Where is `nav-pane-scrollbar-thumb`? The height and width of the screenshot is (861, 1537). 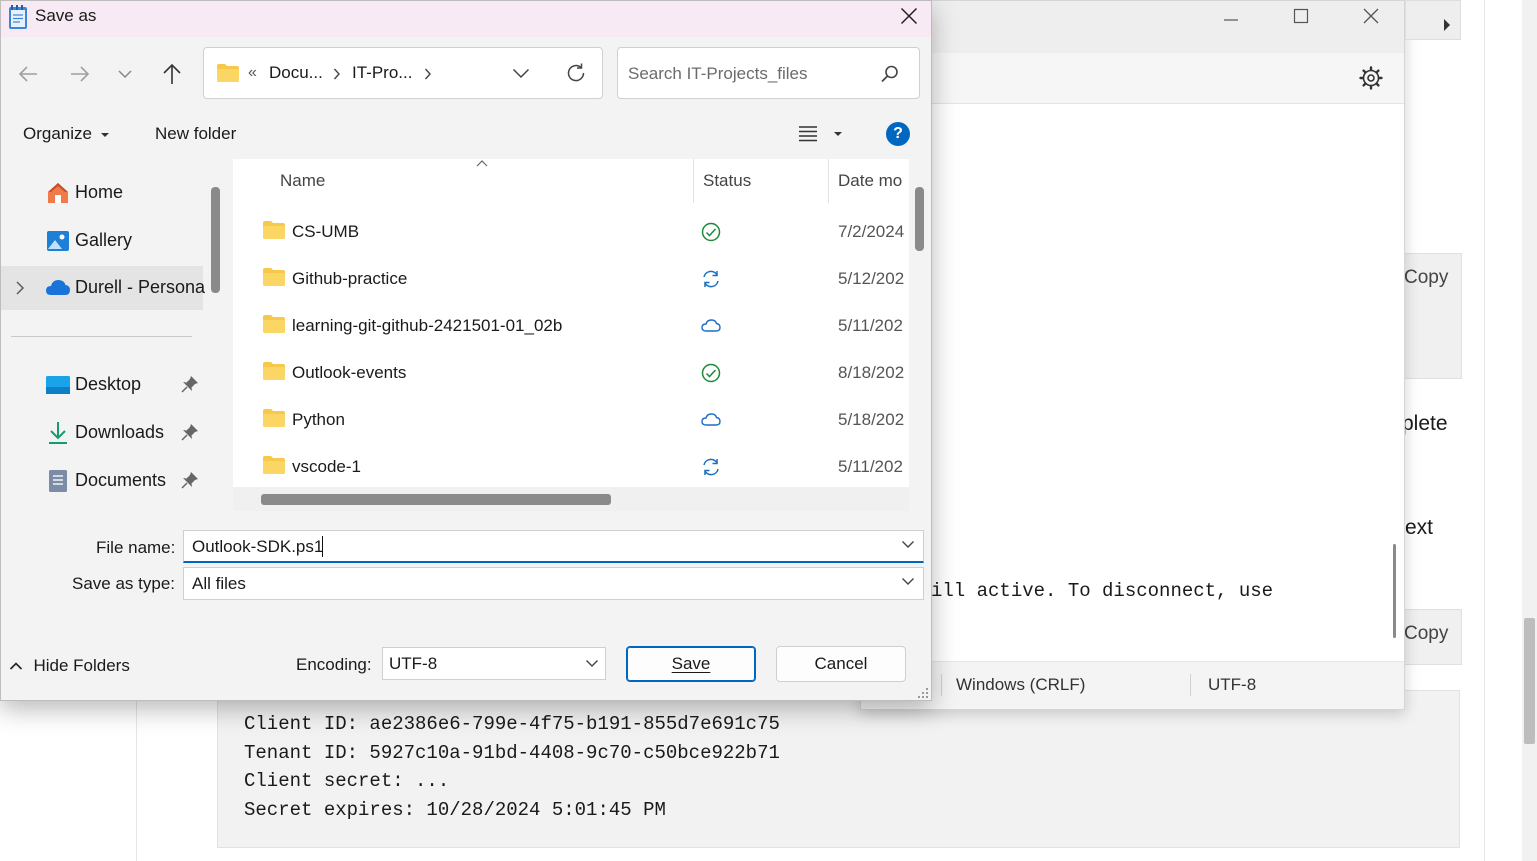
nav-pane-scrollbar-thumb is located at coordinates (215, 240).